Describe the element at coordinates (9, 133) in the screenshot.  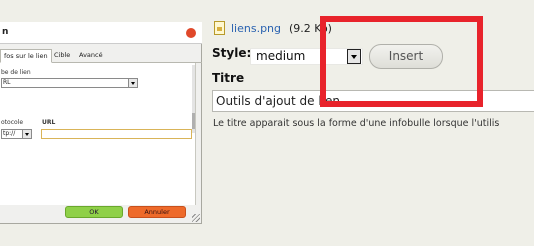
I see `protocol-value: tp://` at that location.